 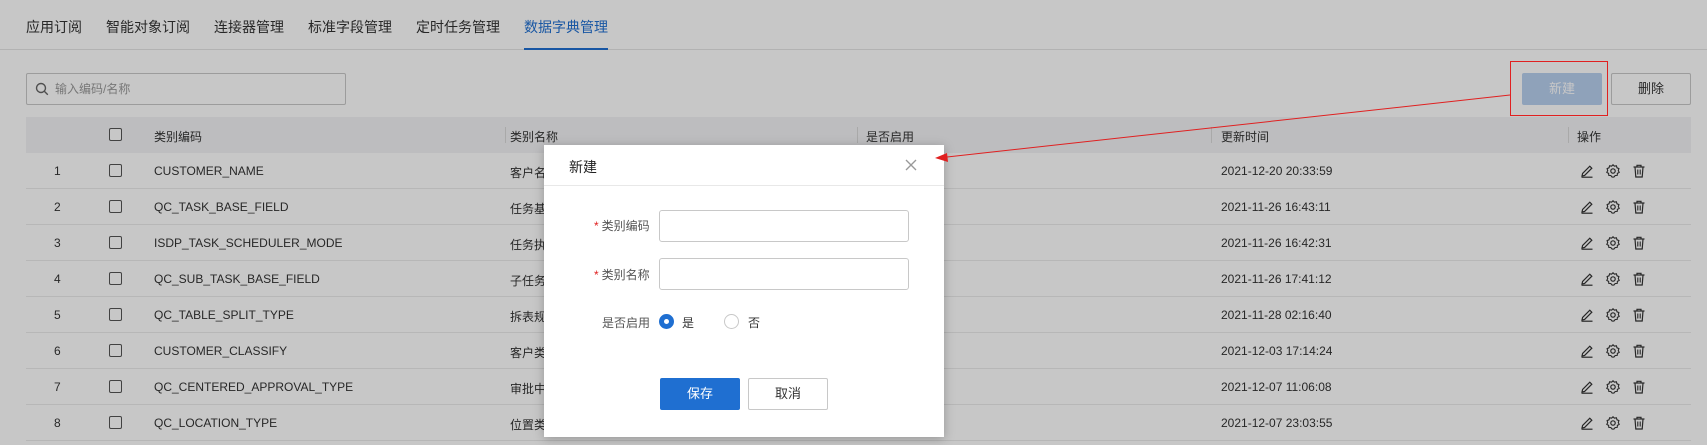 I want to click on enabled-field-label: 是否启用, so click(x=626, y=323).